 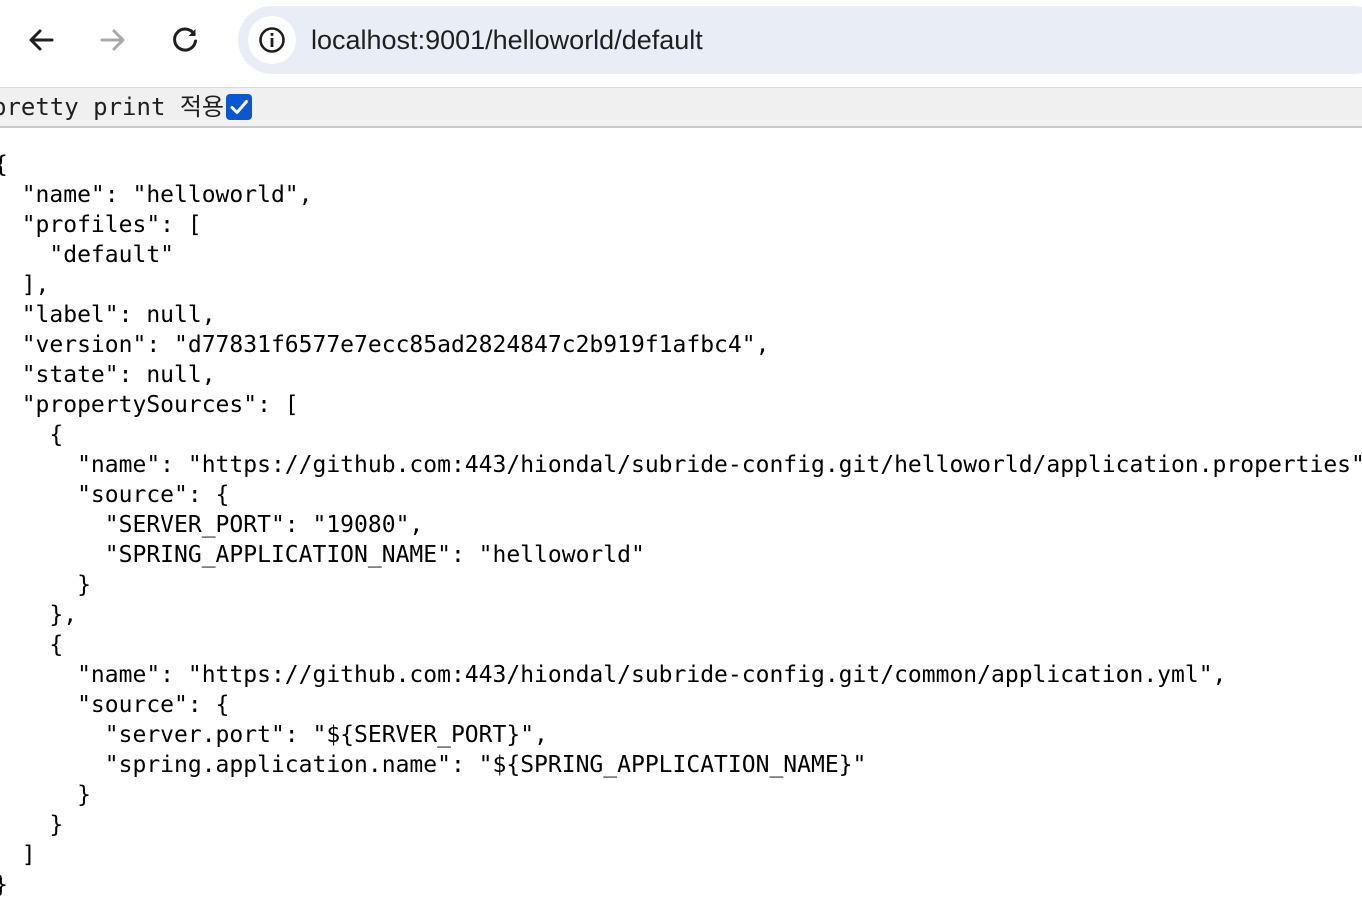 I want to click on browser-toolbar: localhost:9001/helloworld/default, so click(x=681, y=40).